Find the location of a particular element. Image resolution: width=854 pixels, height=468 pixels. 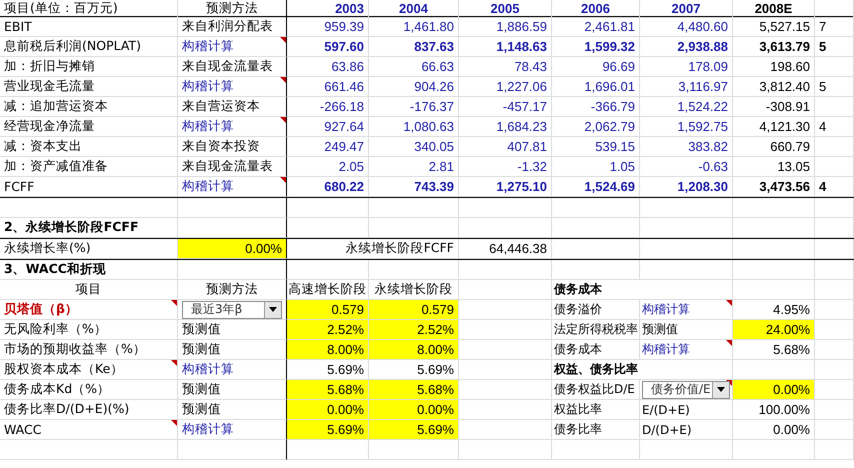

table-cell: 永续增长阶段 is located at coordinates (413, 289).